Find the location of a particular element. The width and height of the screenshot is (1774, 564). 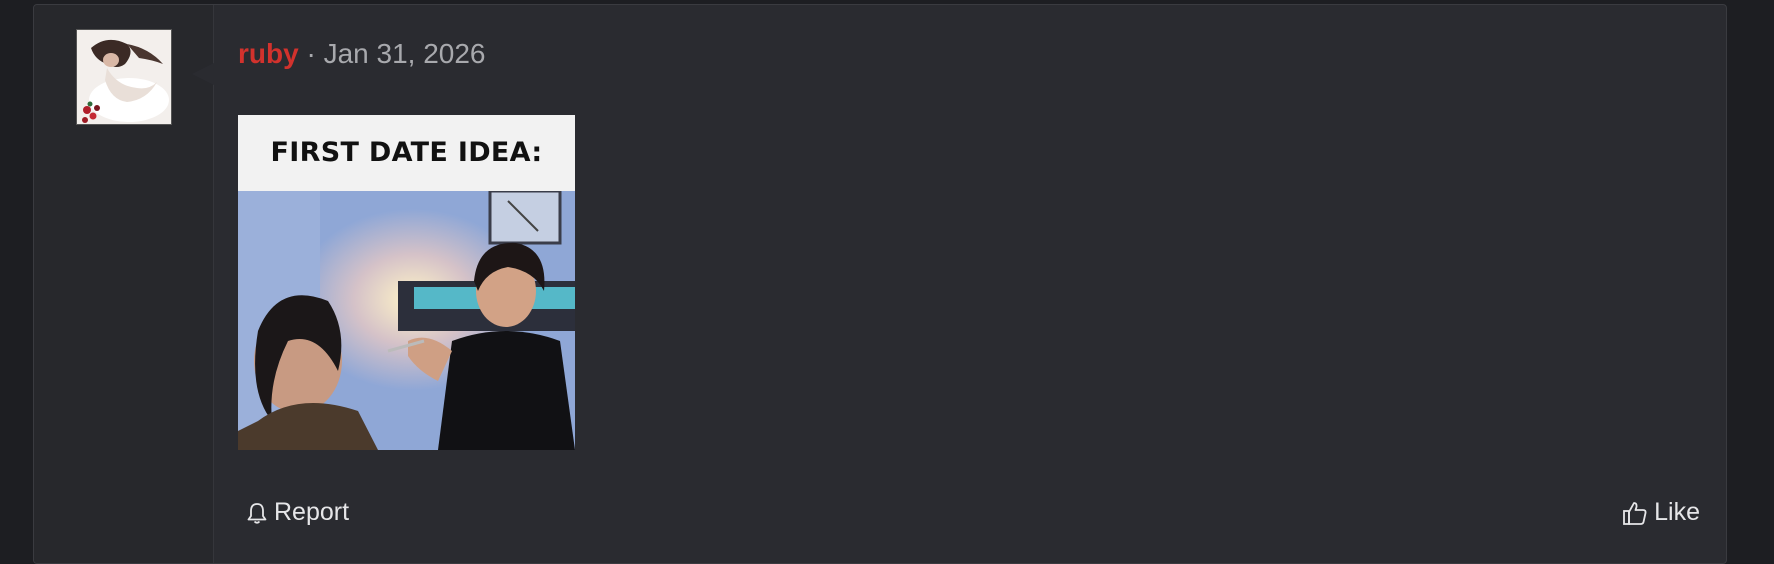

bell-icon is located at coordinates (257, 513).